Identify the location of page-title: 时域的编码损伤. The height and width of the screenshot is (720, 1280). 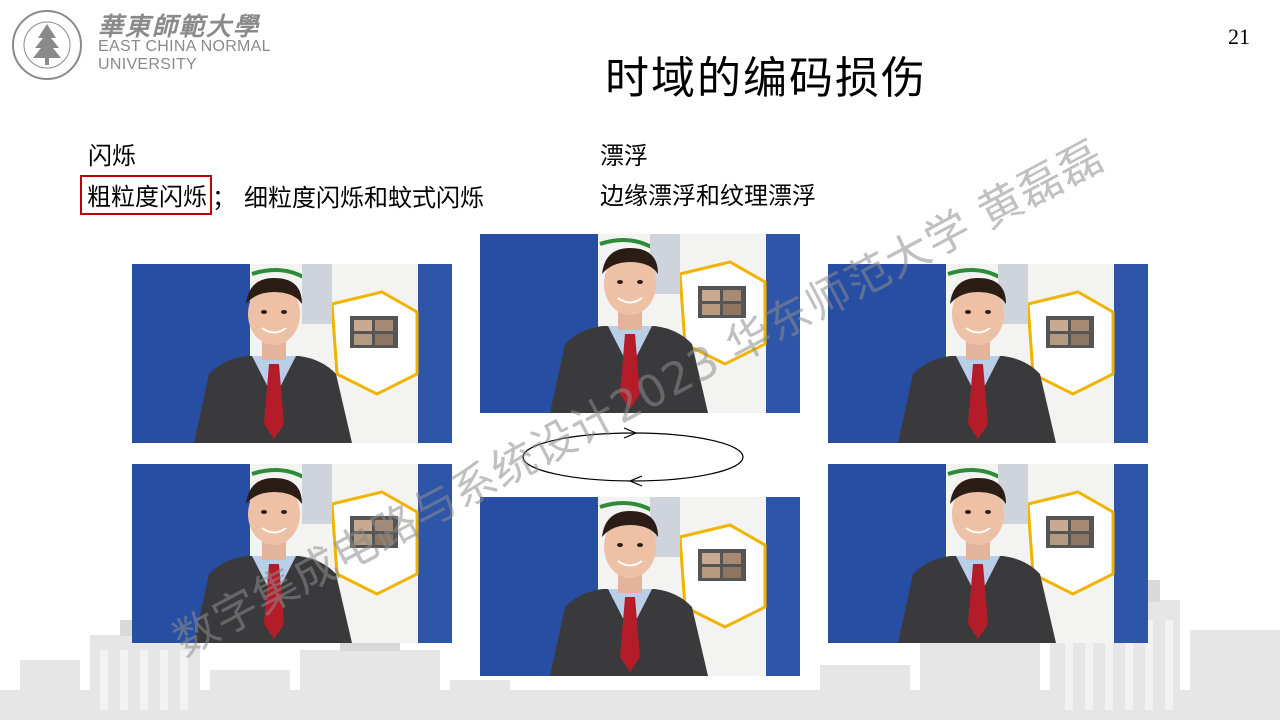
(766, 78).